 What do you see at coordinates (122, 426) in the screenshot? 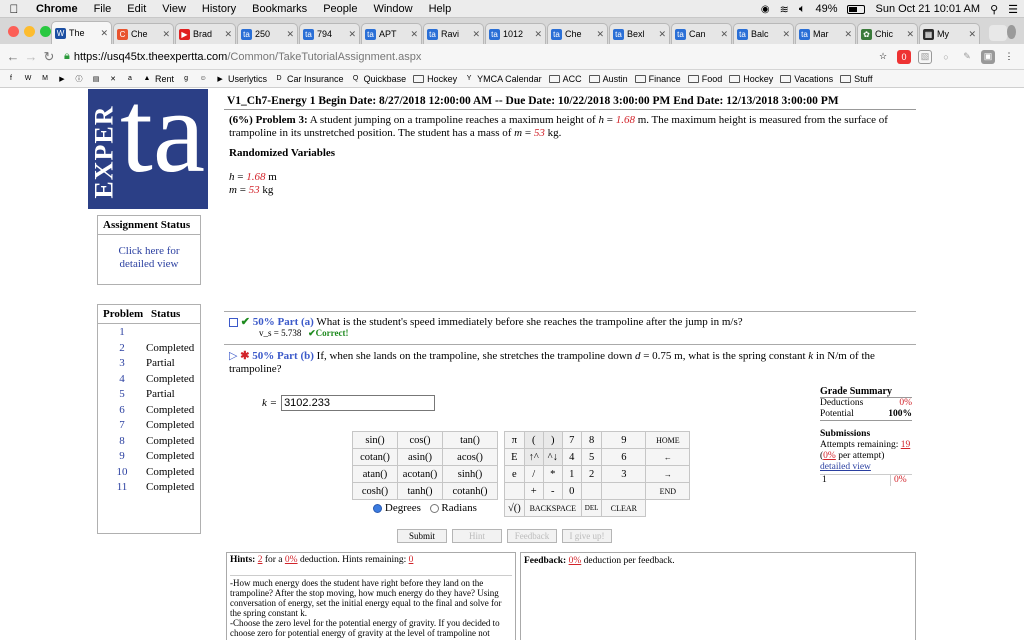
I see `problem-number: 7` at bounding box center [122, 426].